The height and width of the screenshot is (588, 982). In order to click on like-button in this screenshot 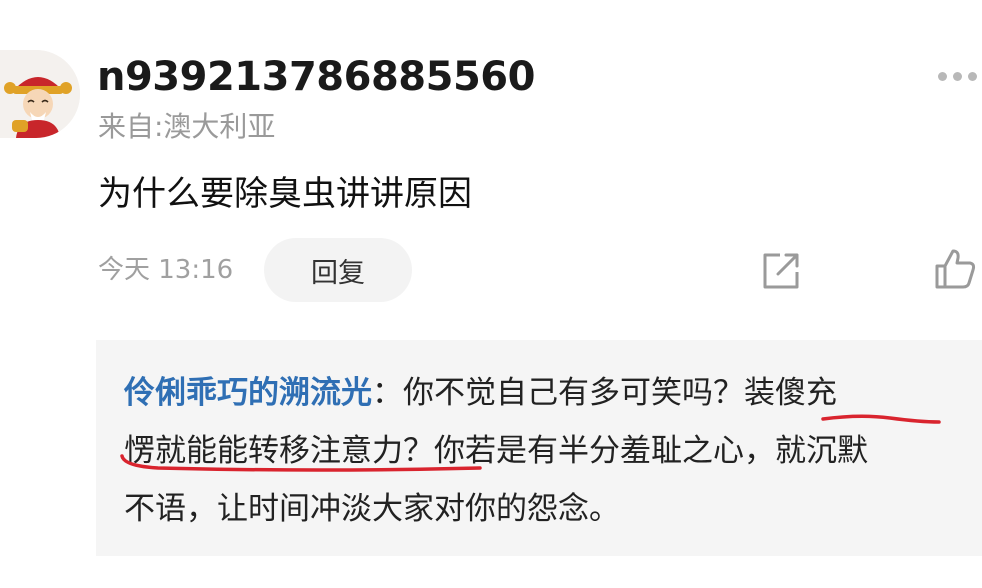, I will do `click(955, 269)`.